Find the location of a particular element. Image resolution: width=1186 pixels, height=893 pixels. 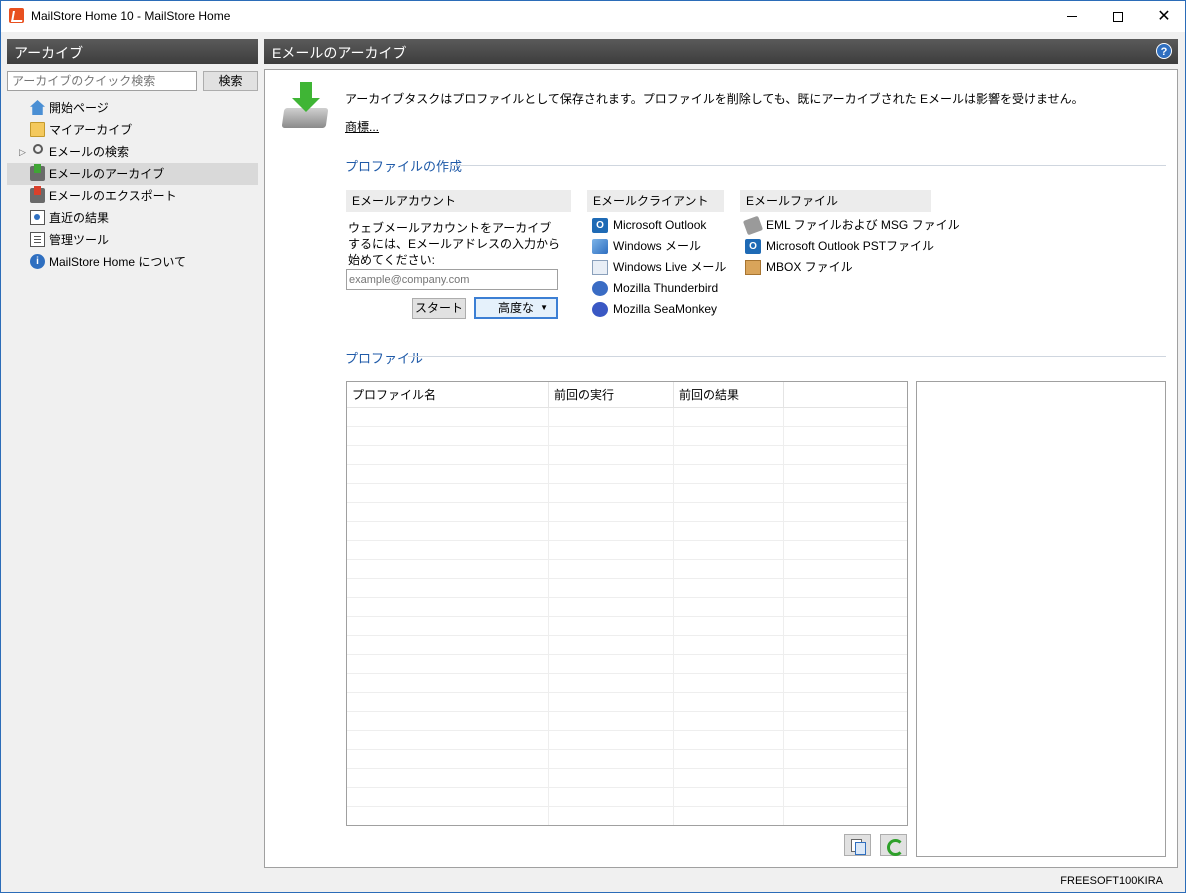

sidebar-item-my-archive: マイアーカイブ is located at coordinates (132, 130).